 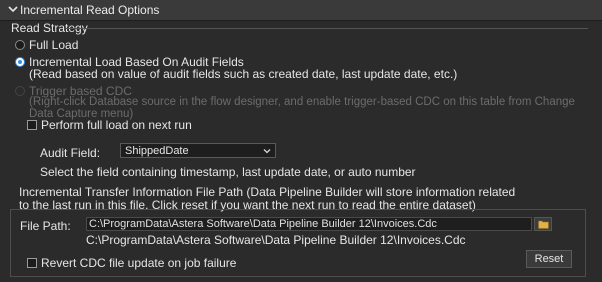 I want to click on revert-cdc-label: Revert CDC file update on job failure, so click(x=138, y=263).